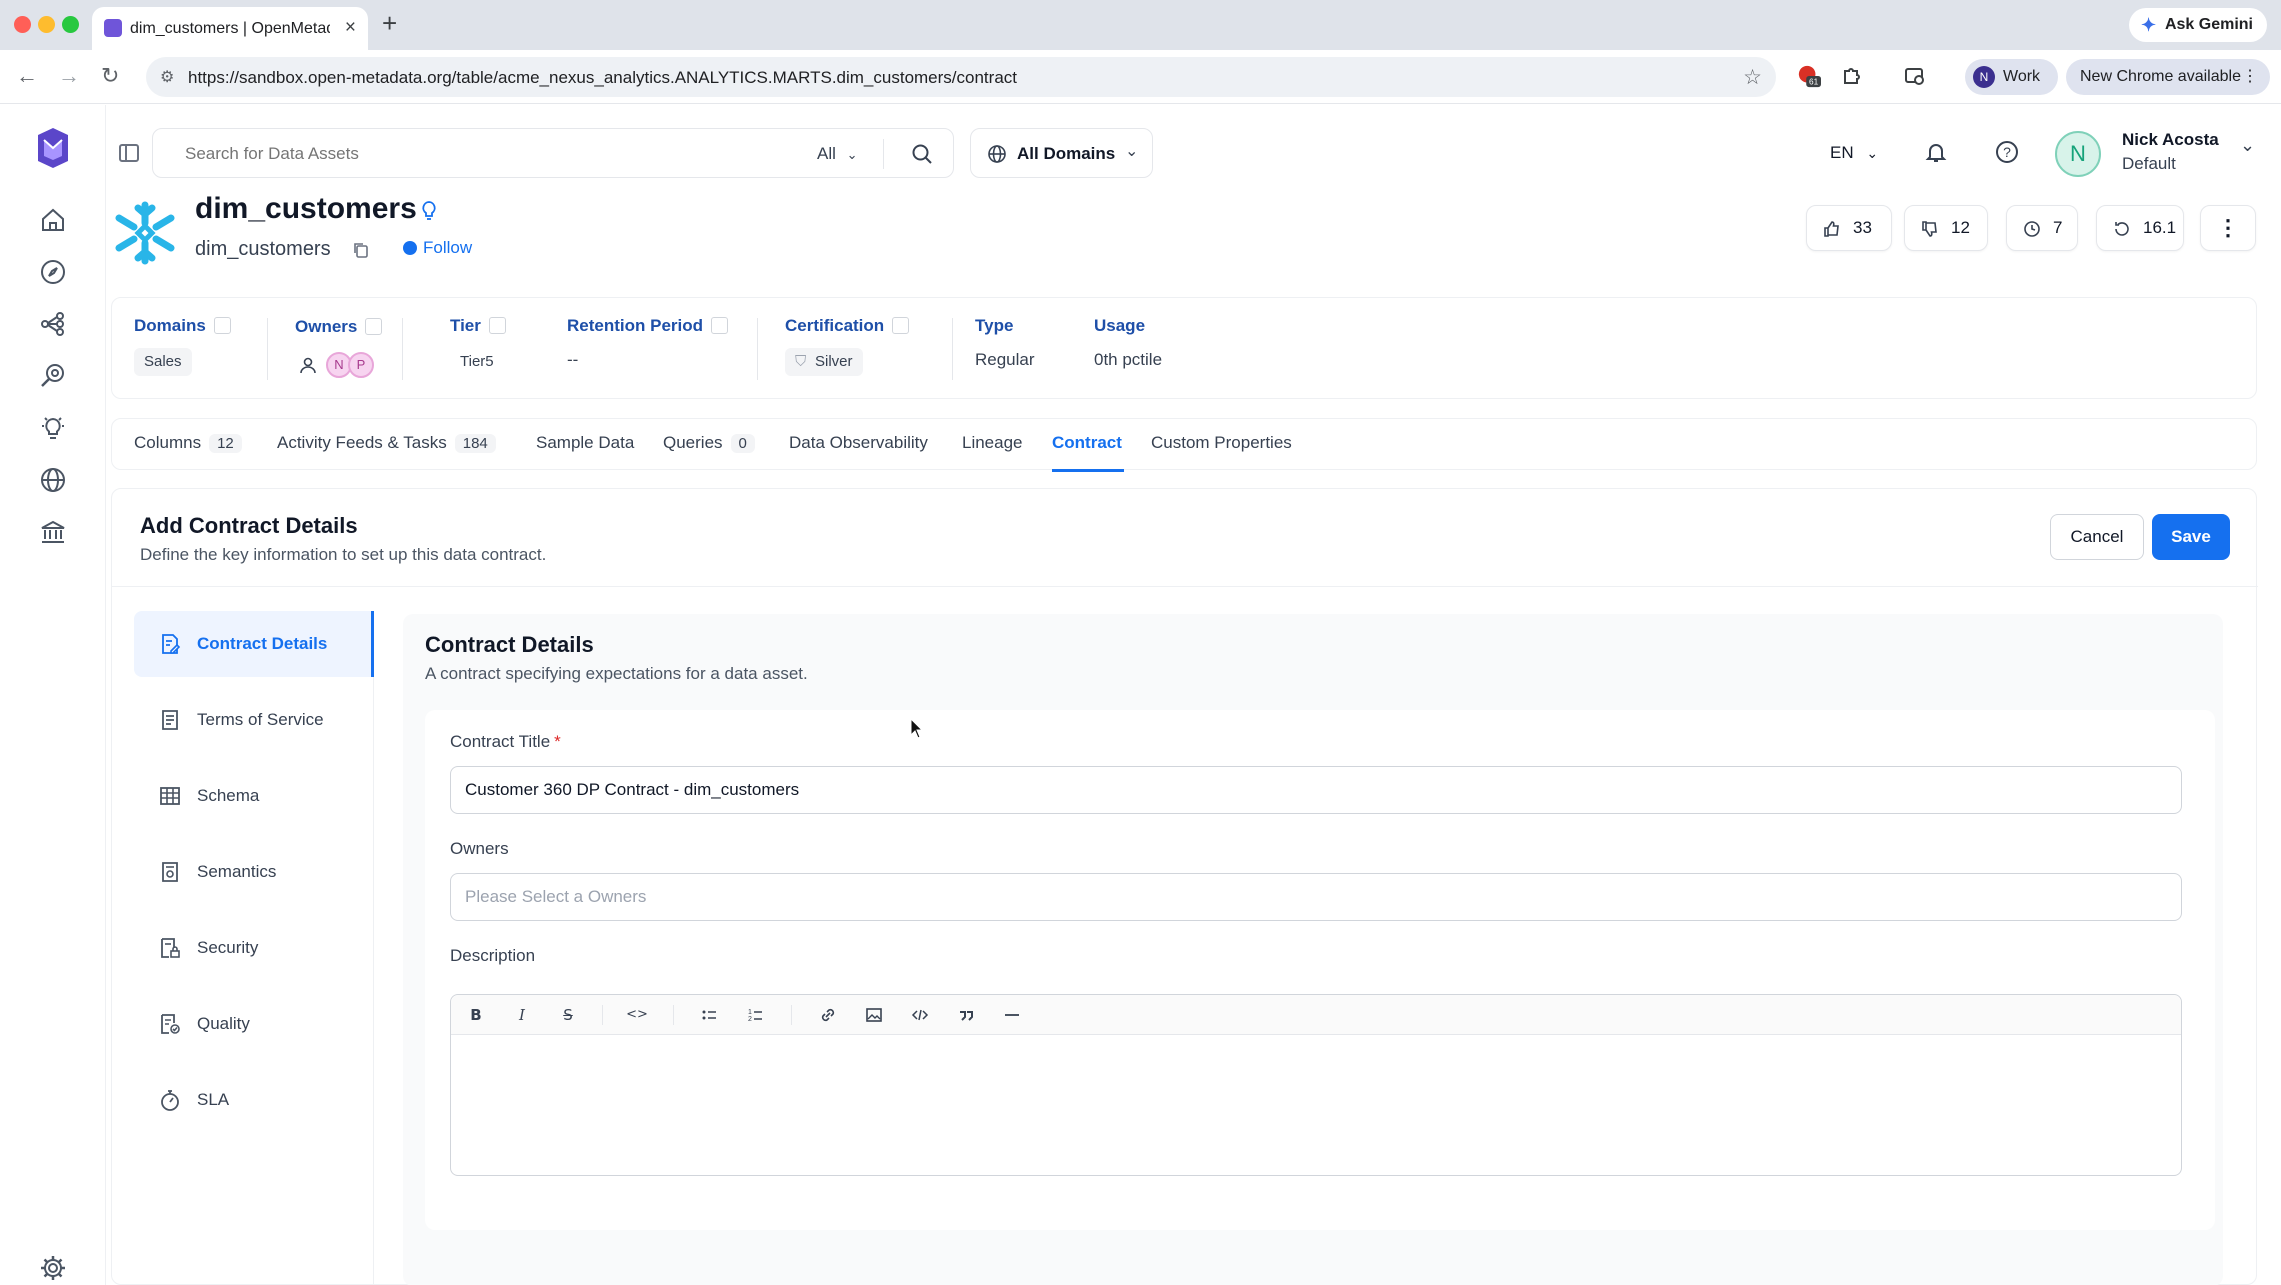 This screenshot has width=2281, height=1285. What do you see at coordinates (69, 76) in the screenshot?
I see `forward-arrow-icon: →` at bounding box center [69, 76].